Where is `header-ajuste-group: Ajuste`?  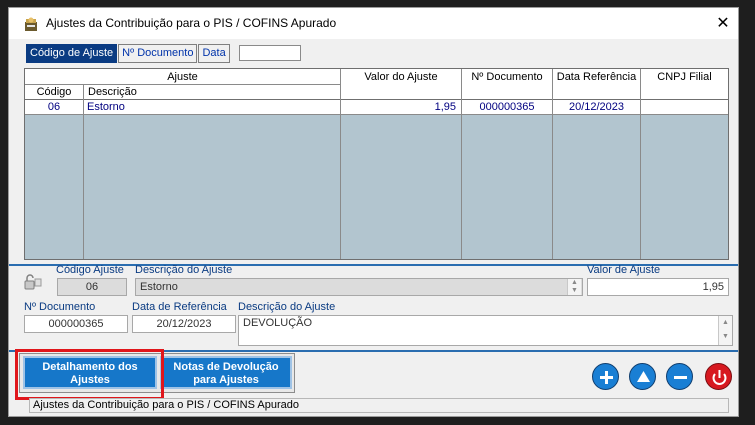
header-ajuste-group: Ajuste is located at coordinates (182, 77).